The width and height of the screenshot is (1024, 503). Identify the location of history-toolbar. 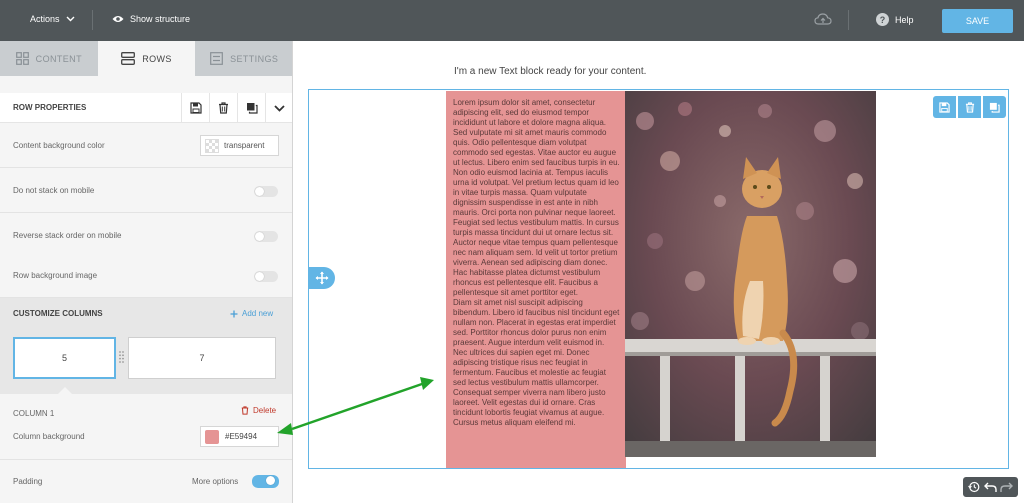
(990, 487).